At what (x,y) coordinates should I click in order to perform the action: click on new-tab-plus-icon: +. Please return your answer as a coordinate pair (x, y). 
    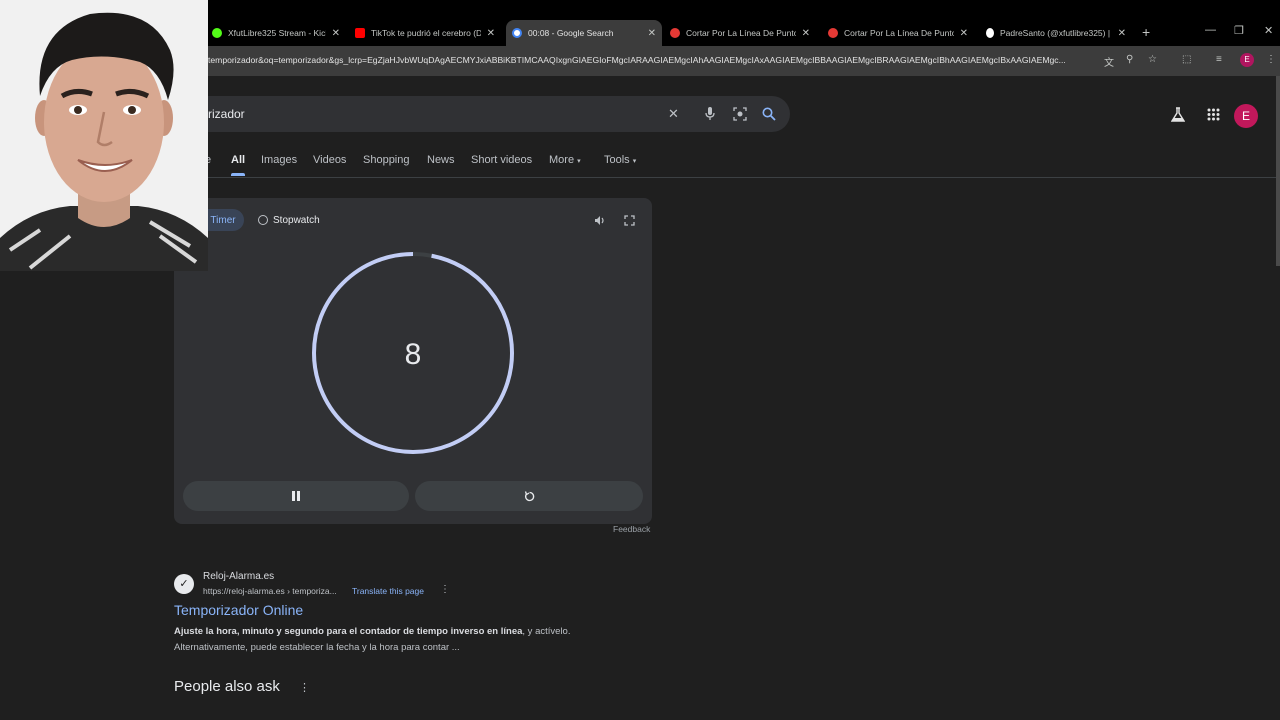
    Looking at the image, I should click on (1146, 32).